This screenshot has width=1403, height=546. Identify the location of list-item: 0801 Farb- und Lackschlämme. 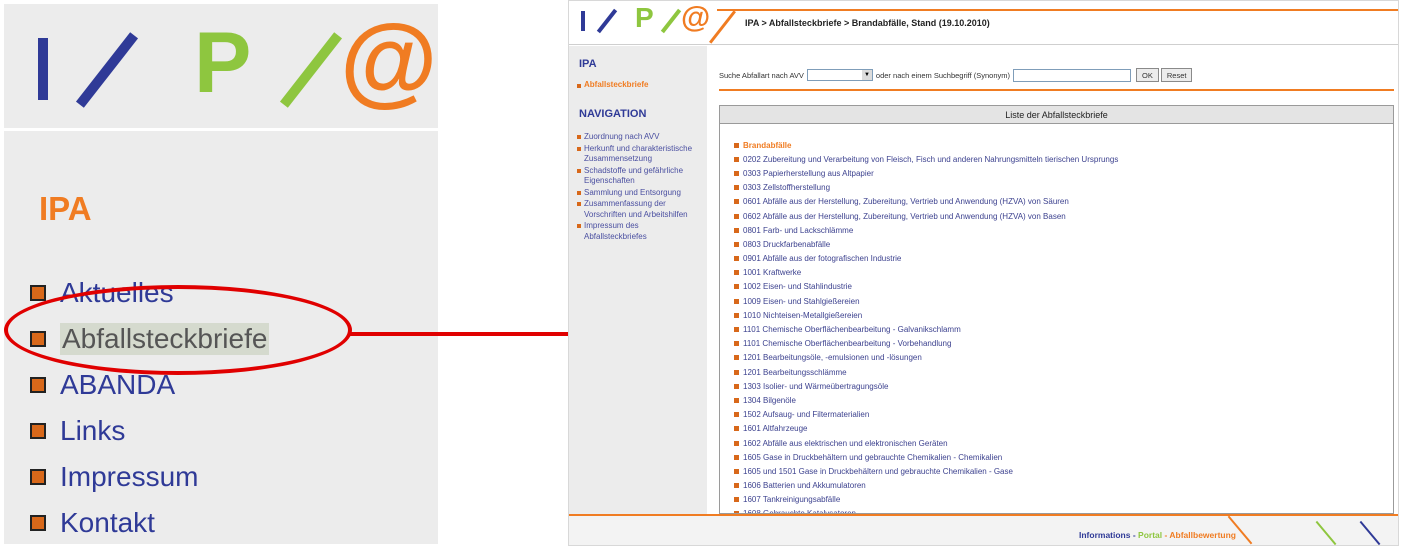
(1063, 230).